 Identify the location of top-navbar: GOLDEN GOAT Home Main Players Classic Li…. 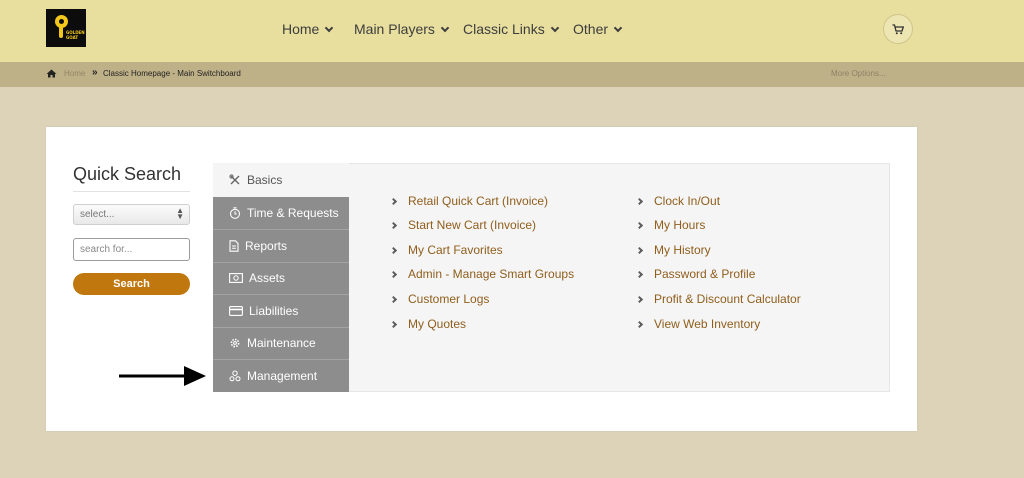
(512, 31).